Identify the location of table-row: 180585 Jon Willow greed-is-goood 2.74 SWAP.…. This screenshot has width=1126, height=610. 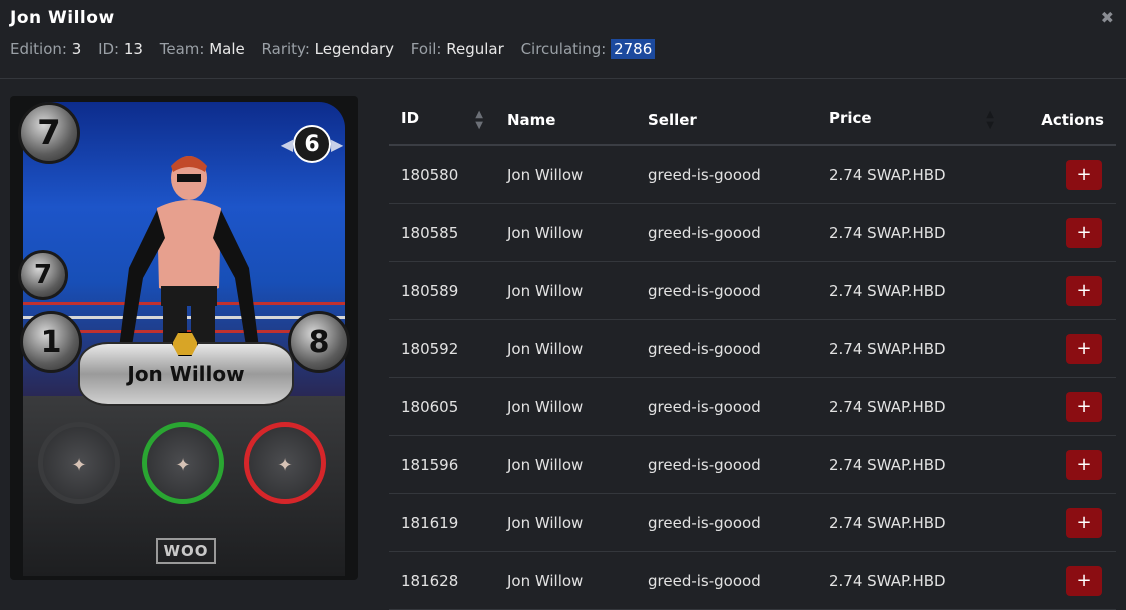
(752, 232).